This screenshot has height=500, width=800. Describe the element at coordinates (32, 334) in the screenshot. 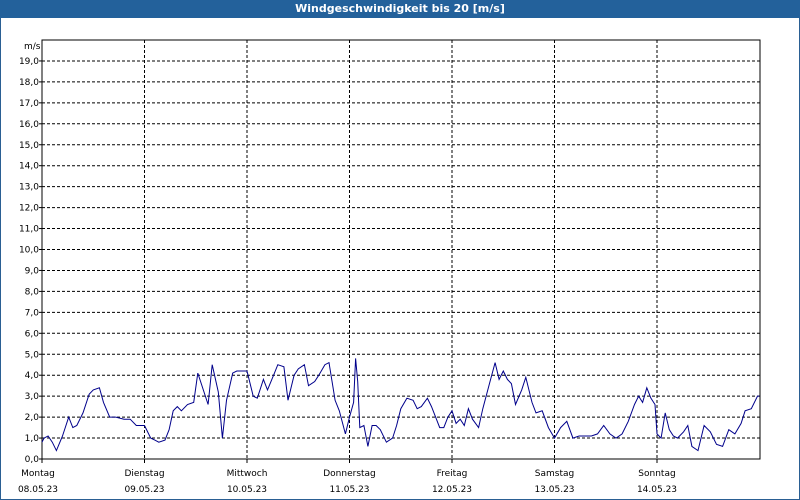

I see `y-tick-label: 6,0` at that location.